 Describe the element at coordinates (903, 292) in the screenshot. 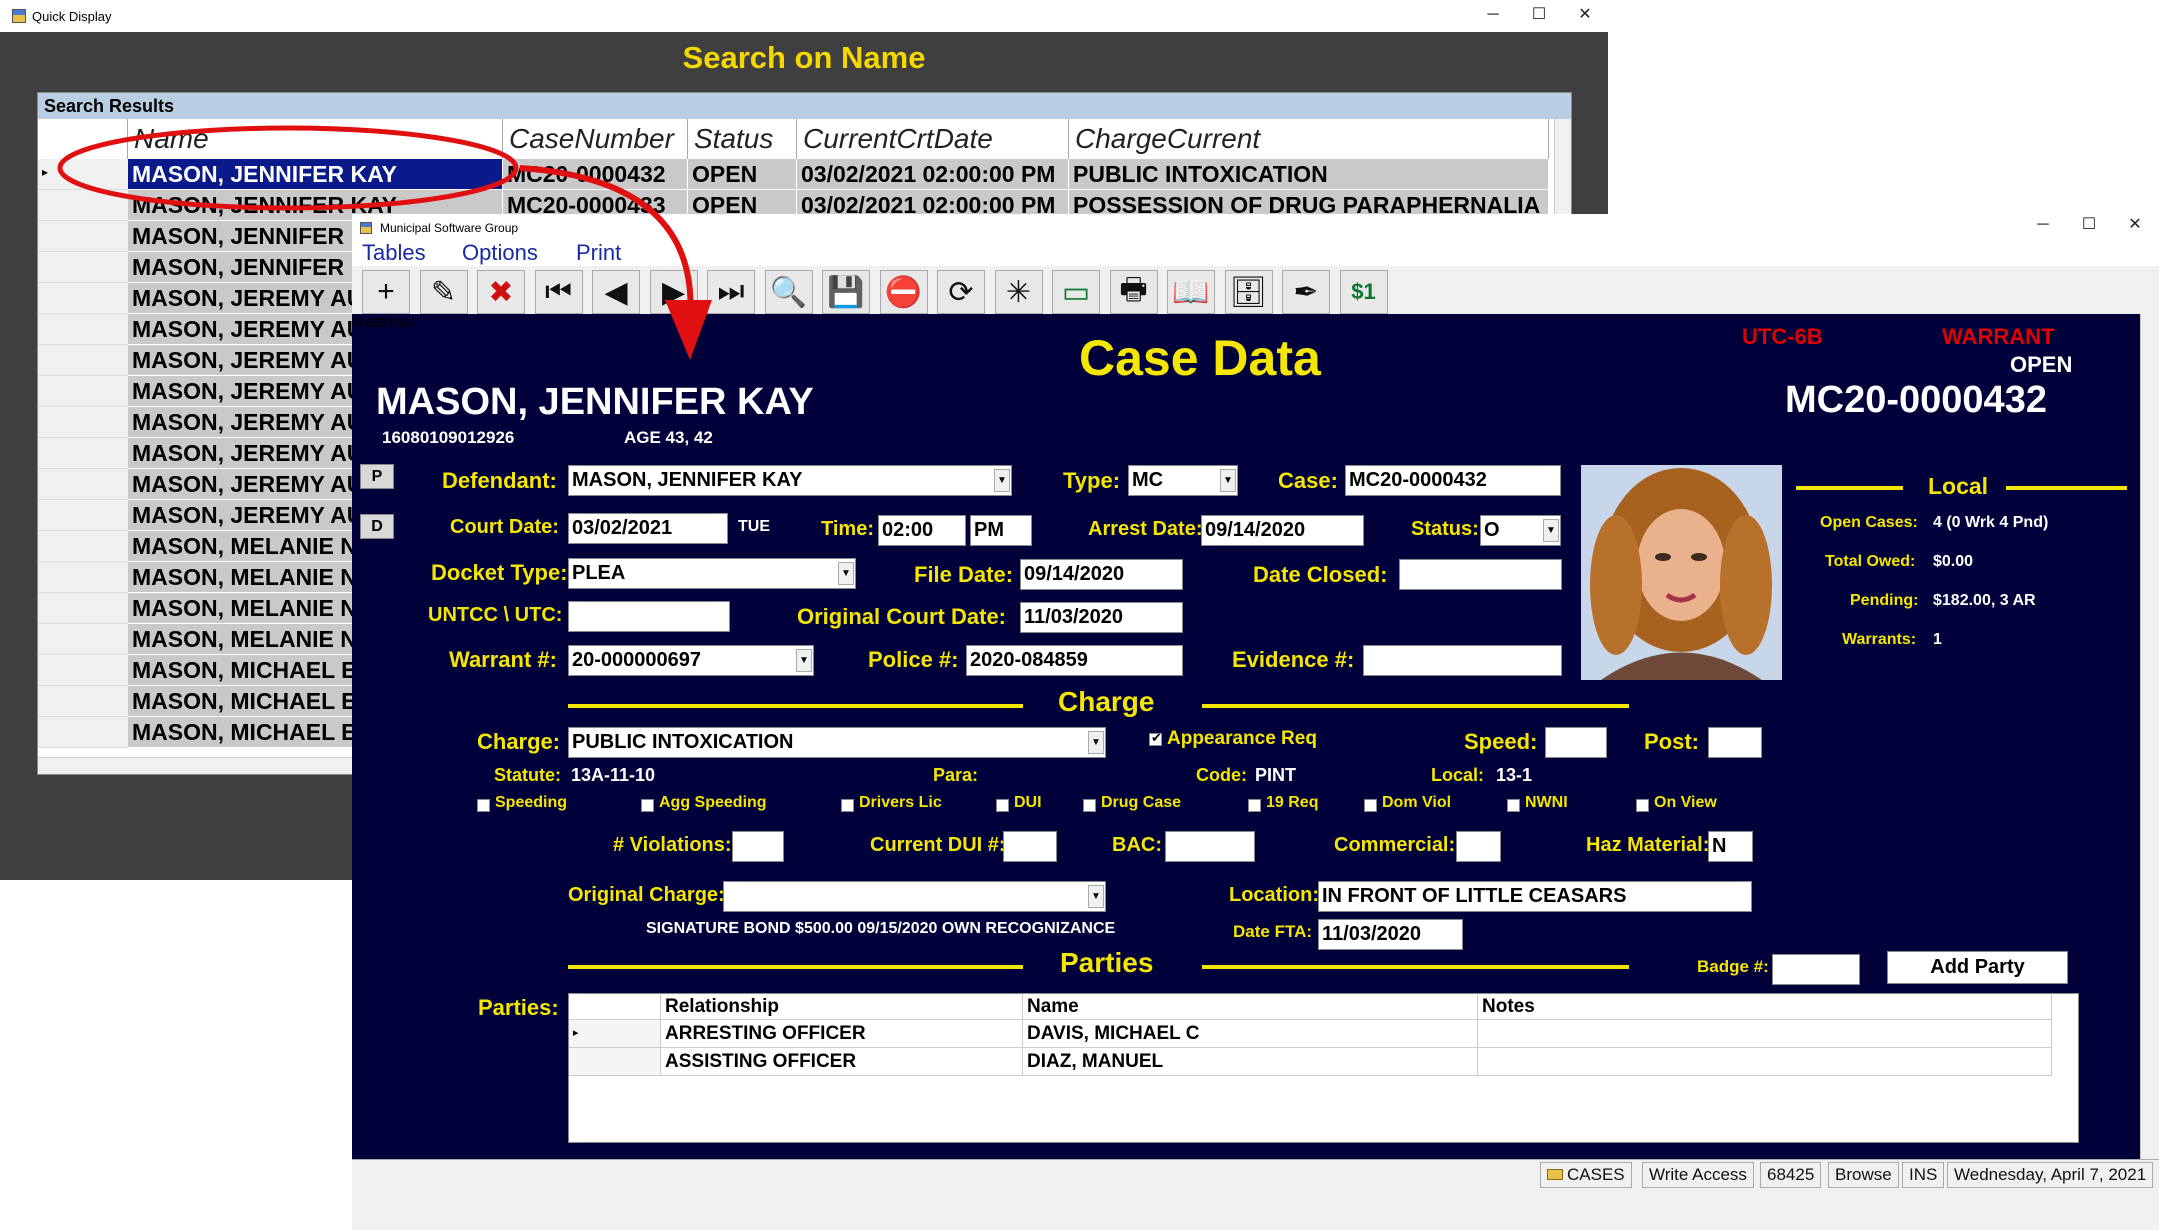

I see `stop-icon: ⛔` at that location.